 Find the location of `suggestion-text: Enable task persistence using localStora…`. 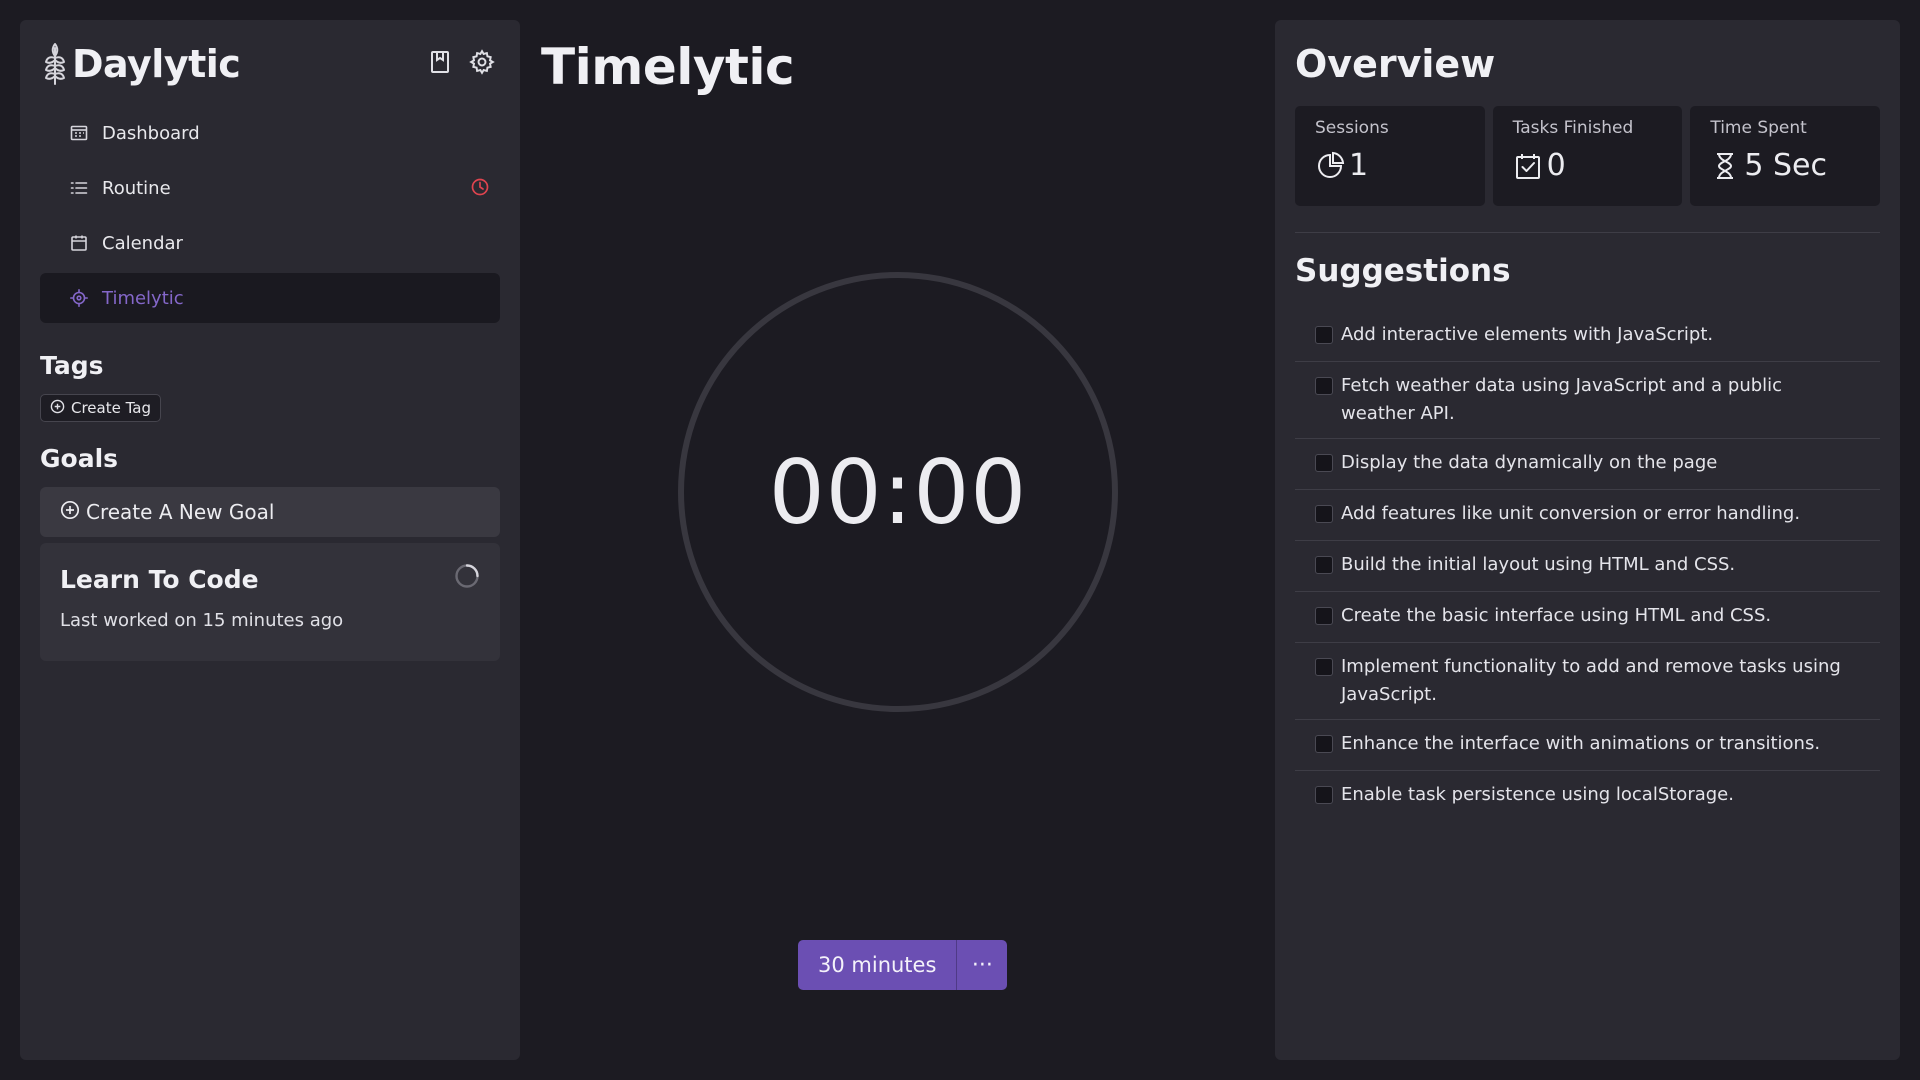

suggestion-text: Enable task persistence using localStora… is located at coordinates (1537, 794).